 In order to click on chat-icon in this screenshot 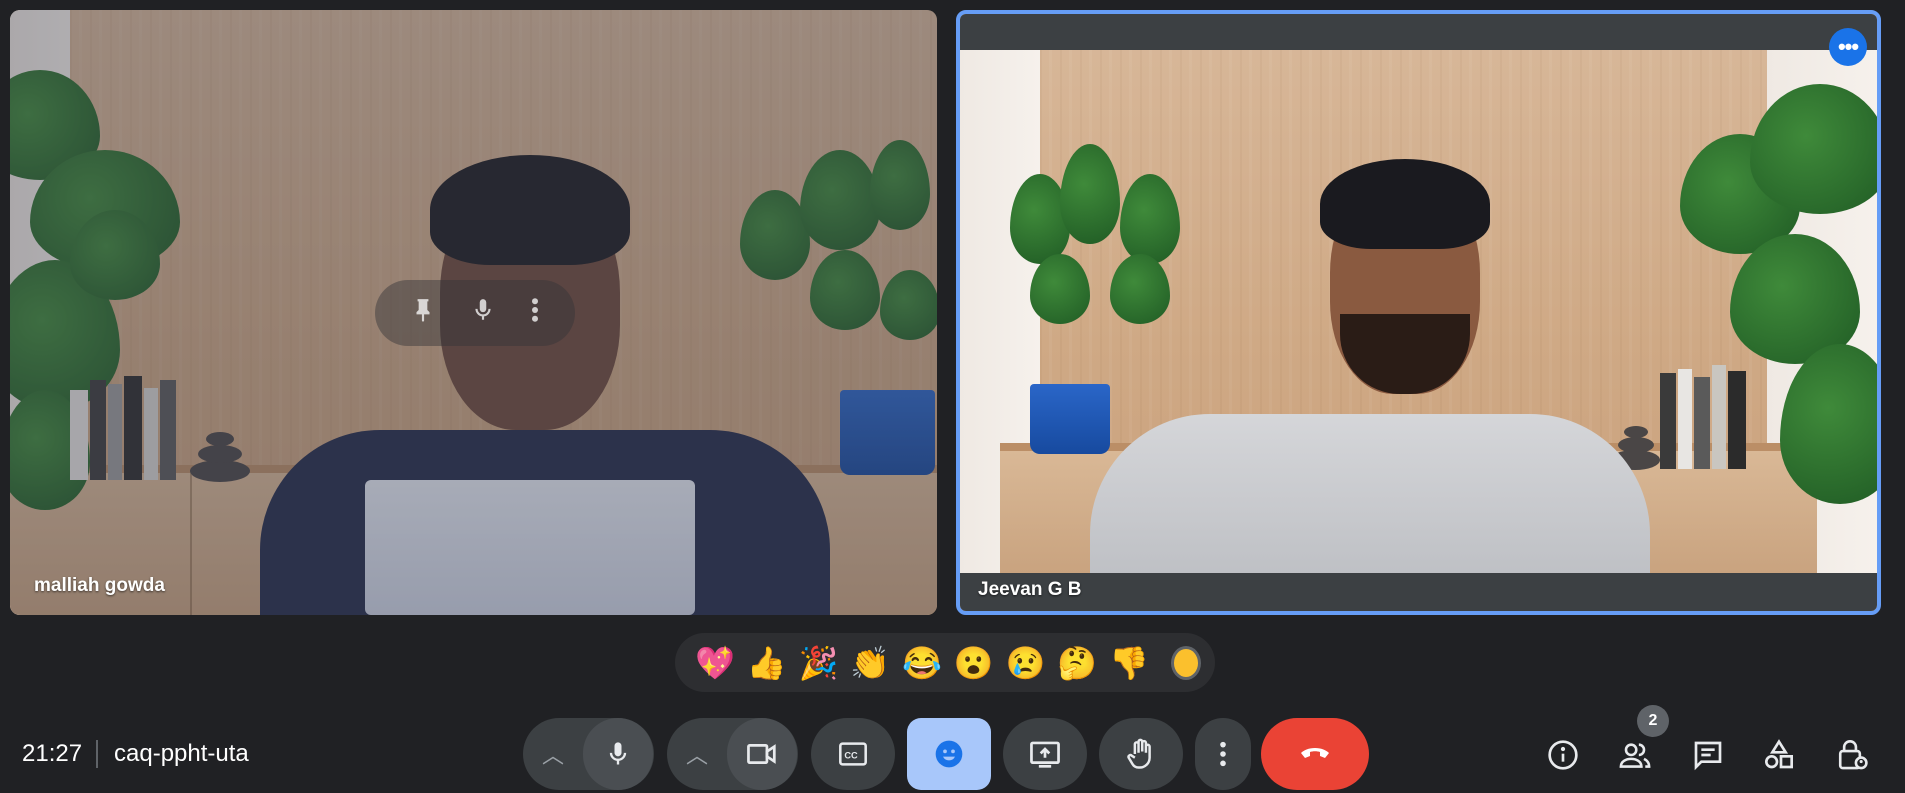, I will do `click(1708, 756)`.